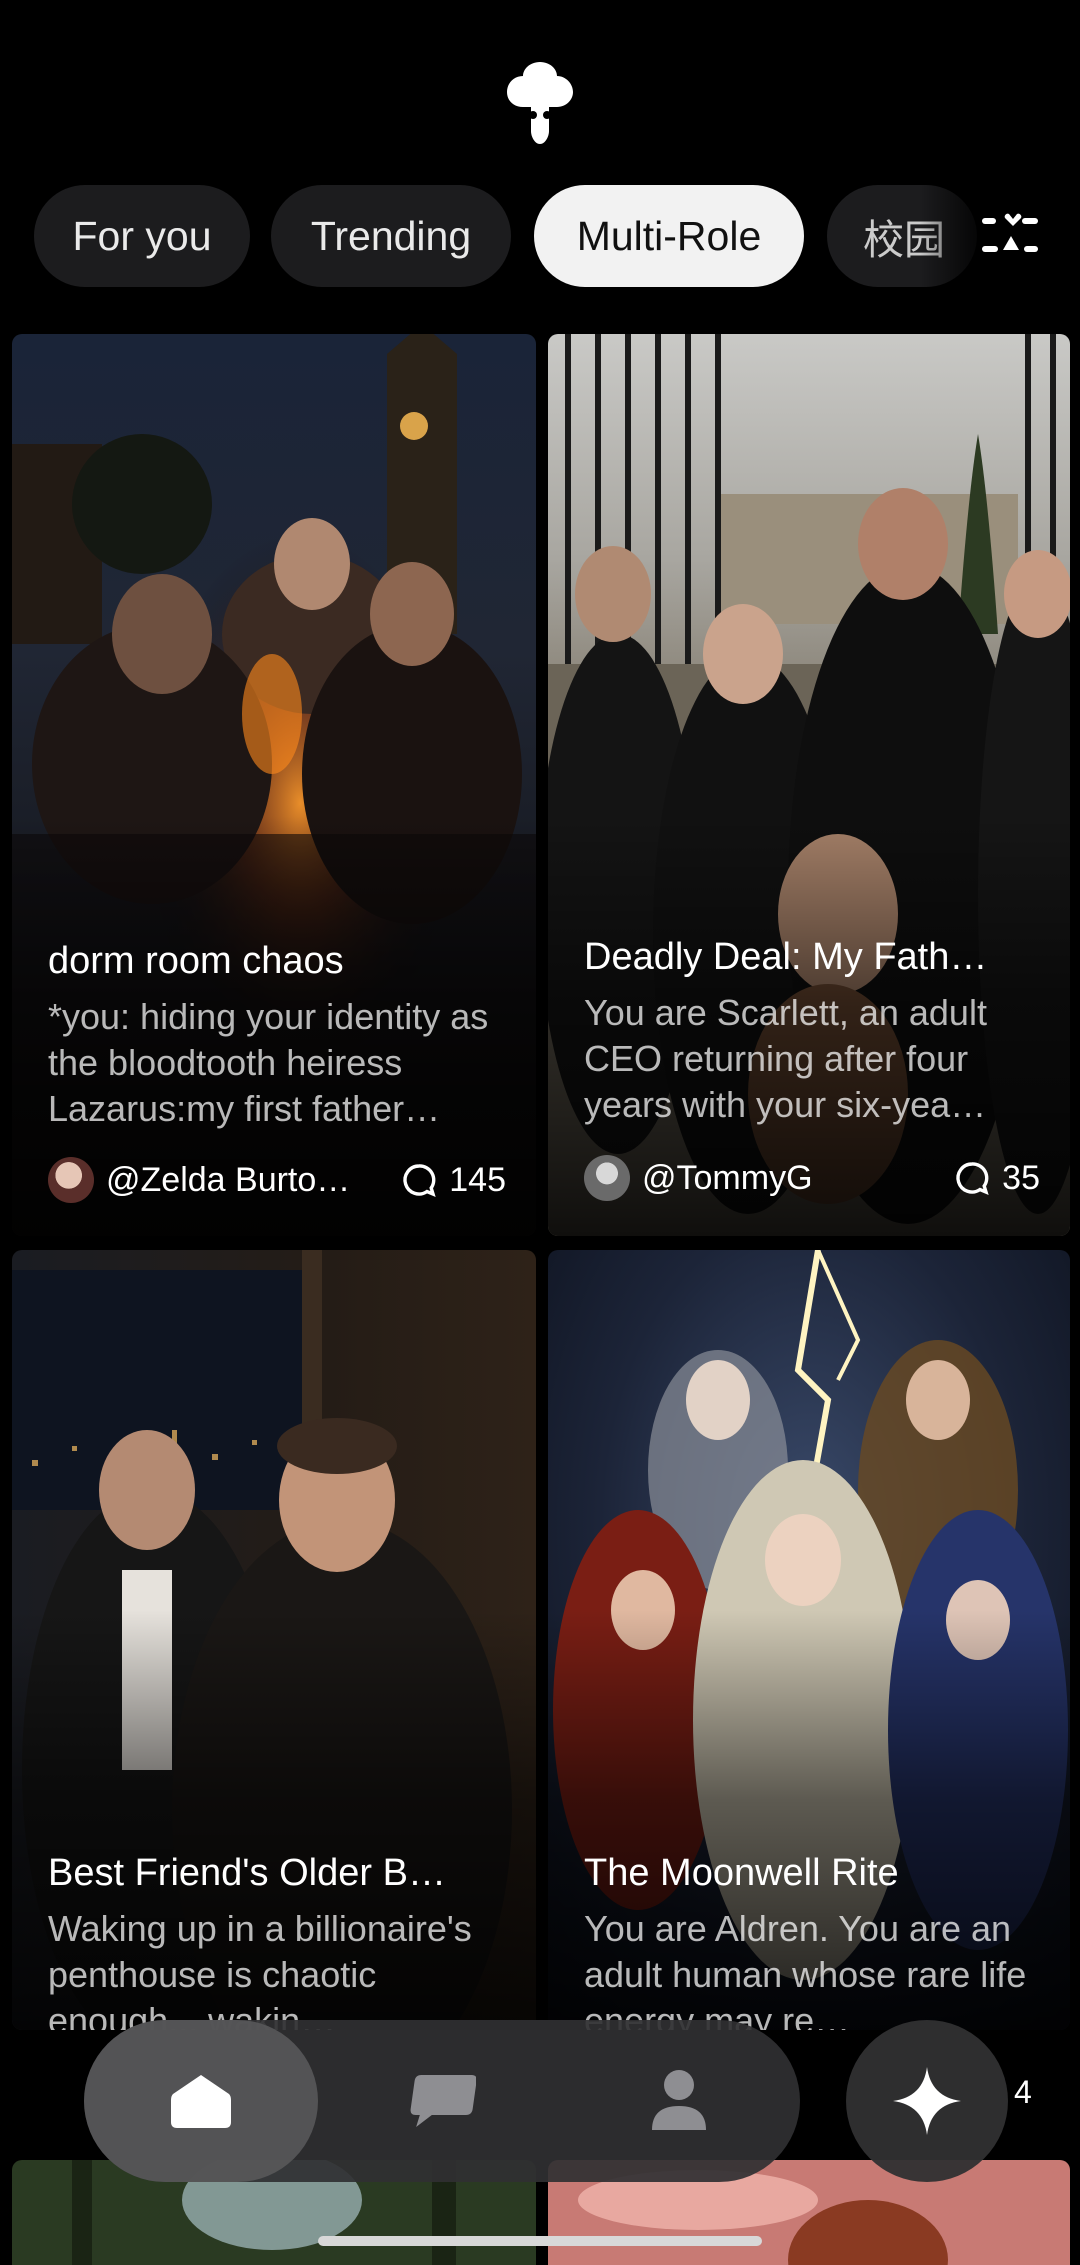 The image size is (1080, 2265). I want to click on nav-chat, so click(441, 2101).